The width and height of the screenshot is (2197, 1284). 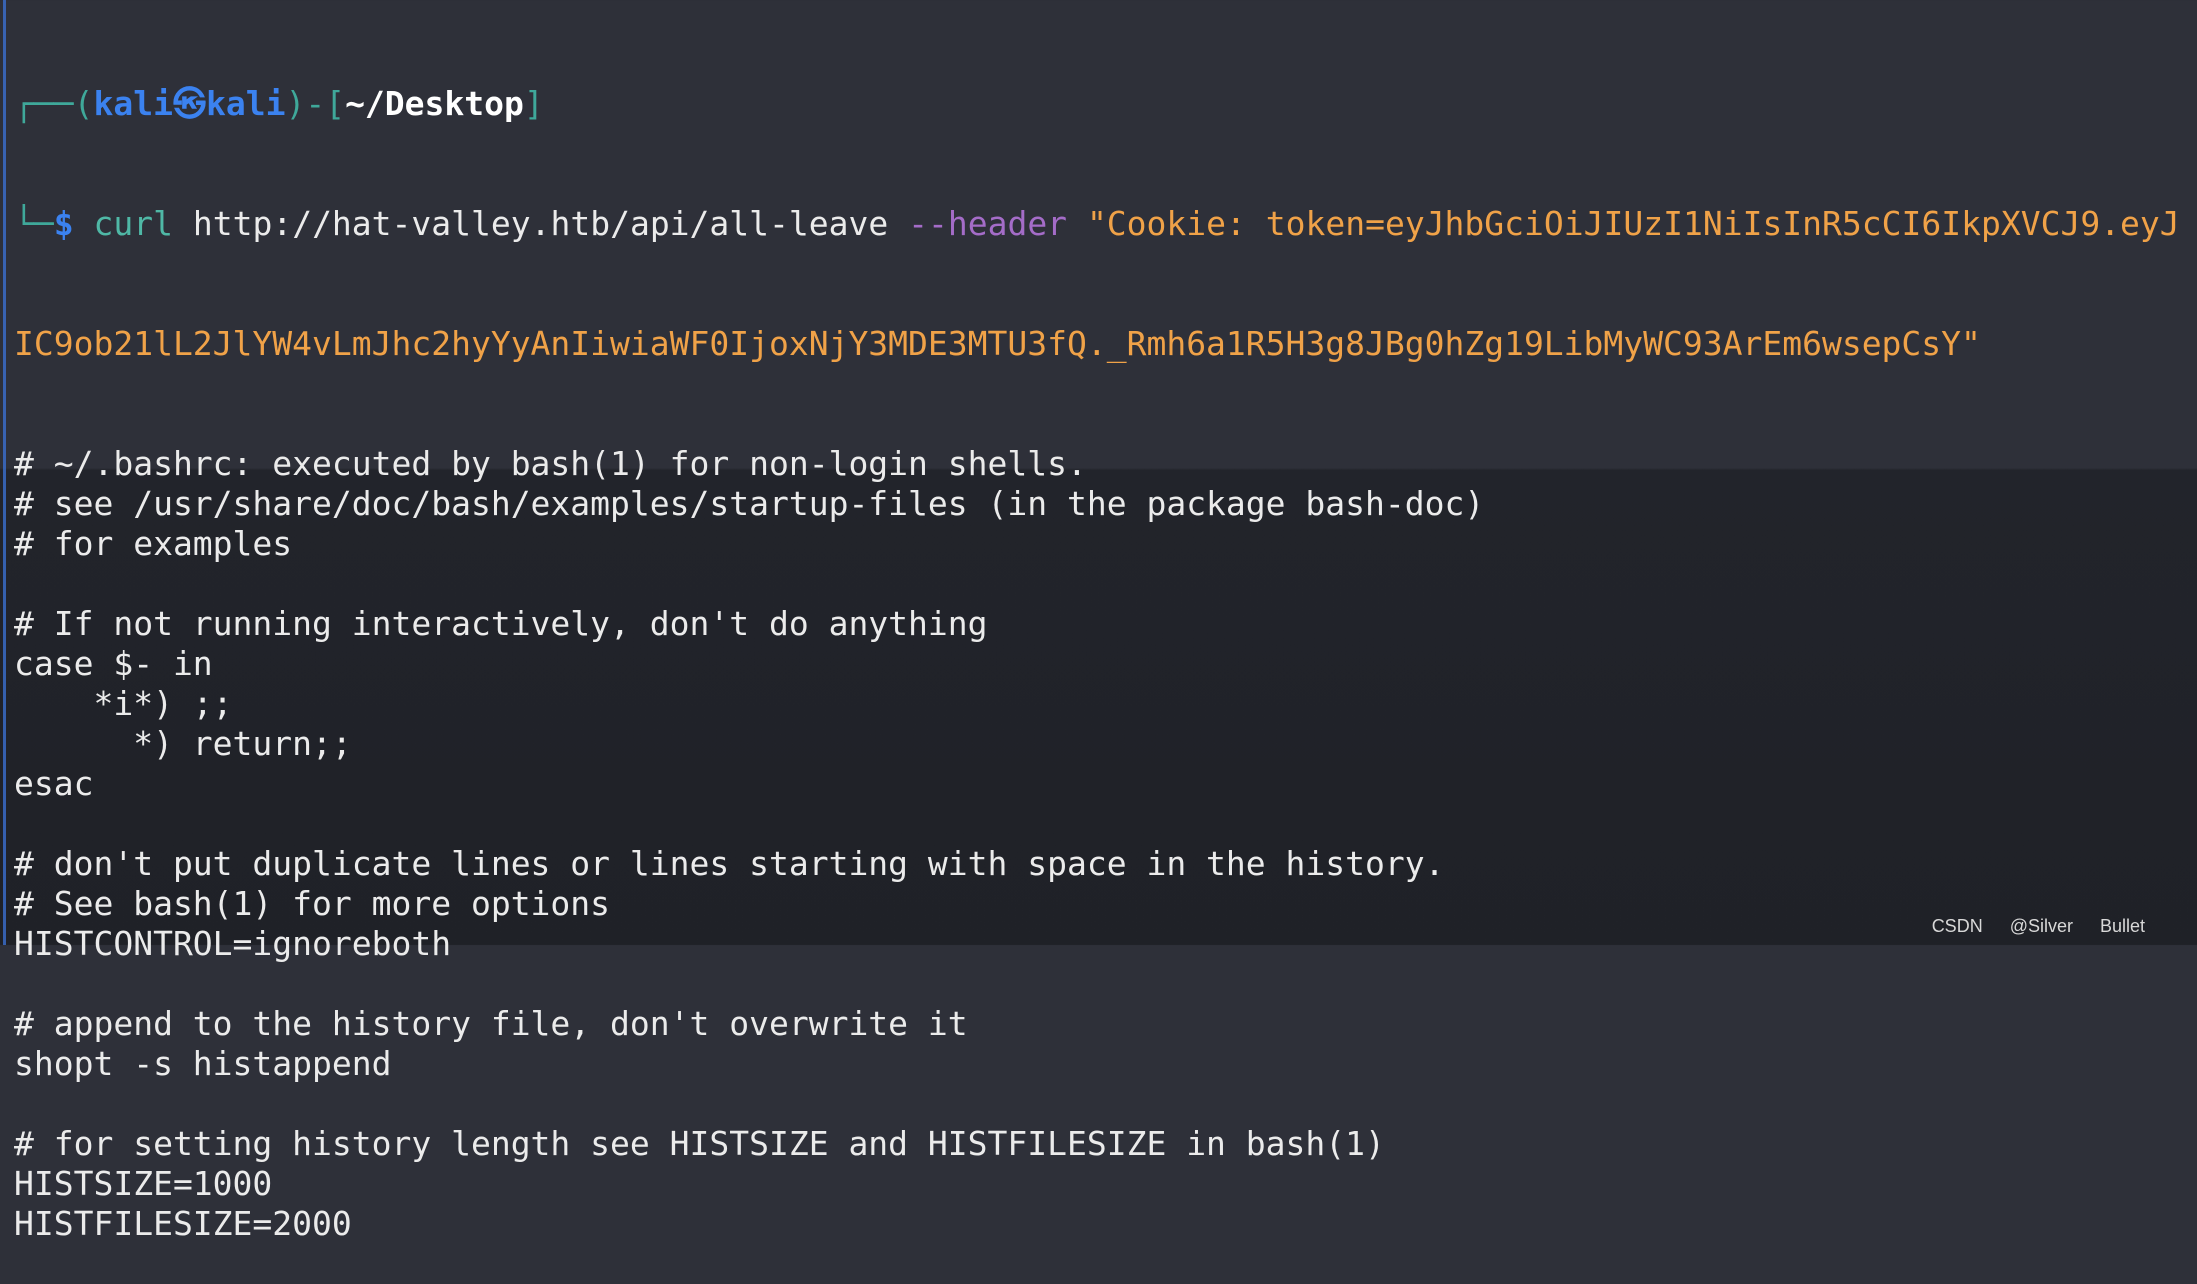 What do you see at coordinates (540, 223) in the screenshot?
I see `command-url: http://hat-valley.htb/api/all-leave` at bounding box center [540, 223].